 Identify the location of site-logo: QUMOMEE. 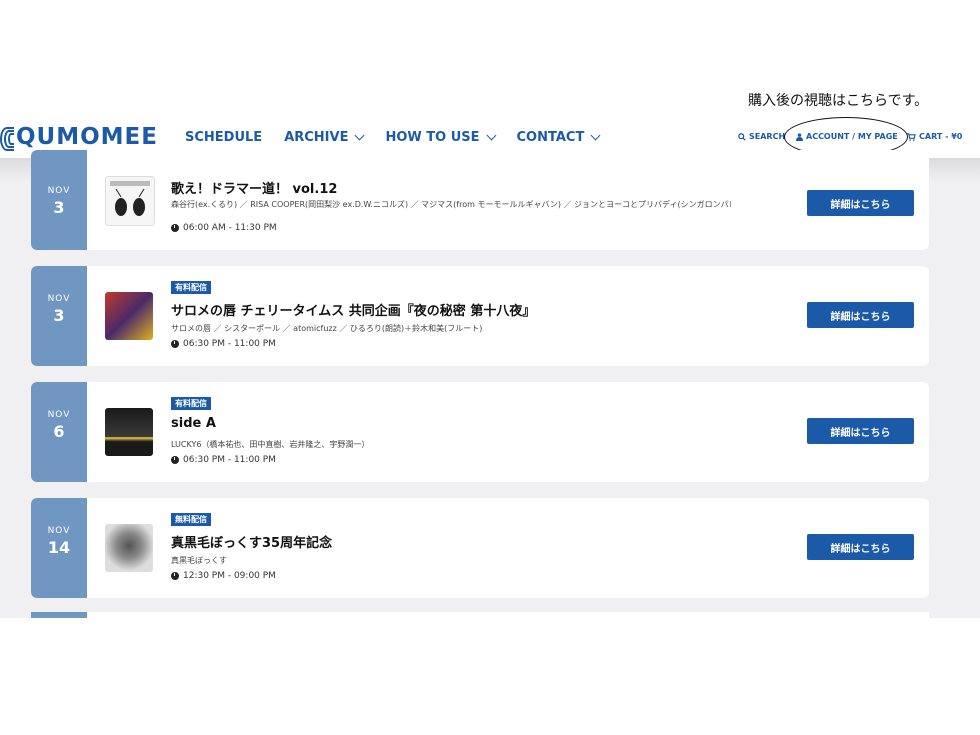
(79, 137).